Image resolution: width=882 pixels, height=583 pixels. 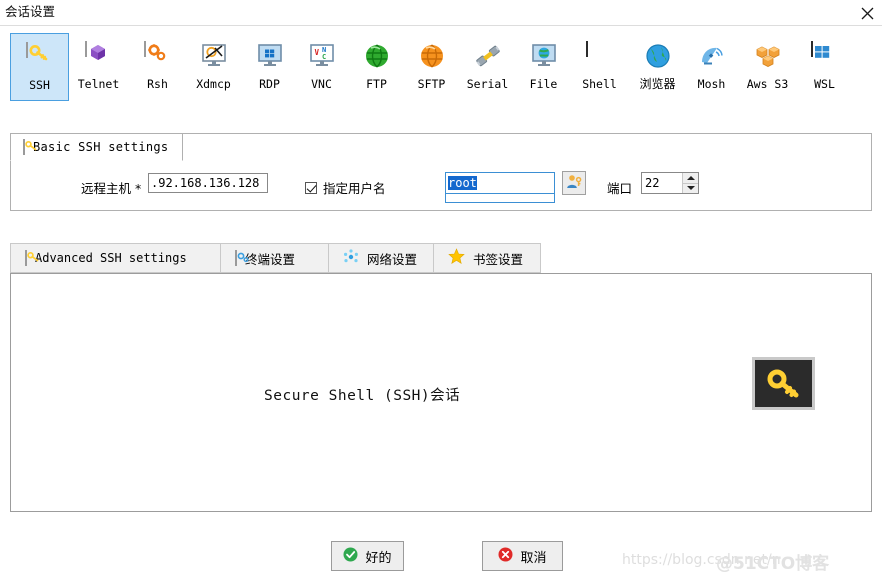 What do you see at coordinates (657, 84) in the screenshot?
I see `protocol-label: 浏览器` at bounding box center [657, 84].